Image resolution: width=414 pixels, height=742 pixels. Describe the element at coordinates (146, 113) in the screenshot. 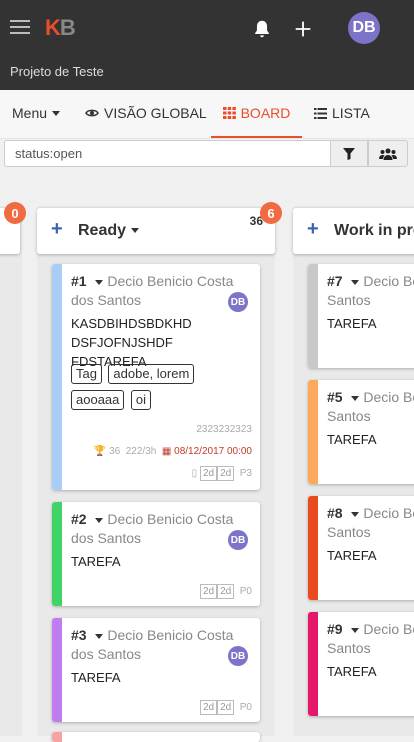

I see `tab-global-view: VISÃO GLOBAL` at that location.